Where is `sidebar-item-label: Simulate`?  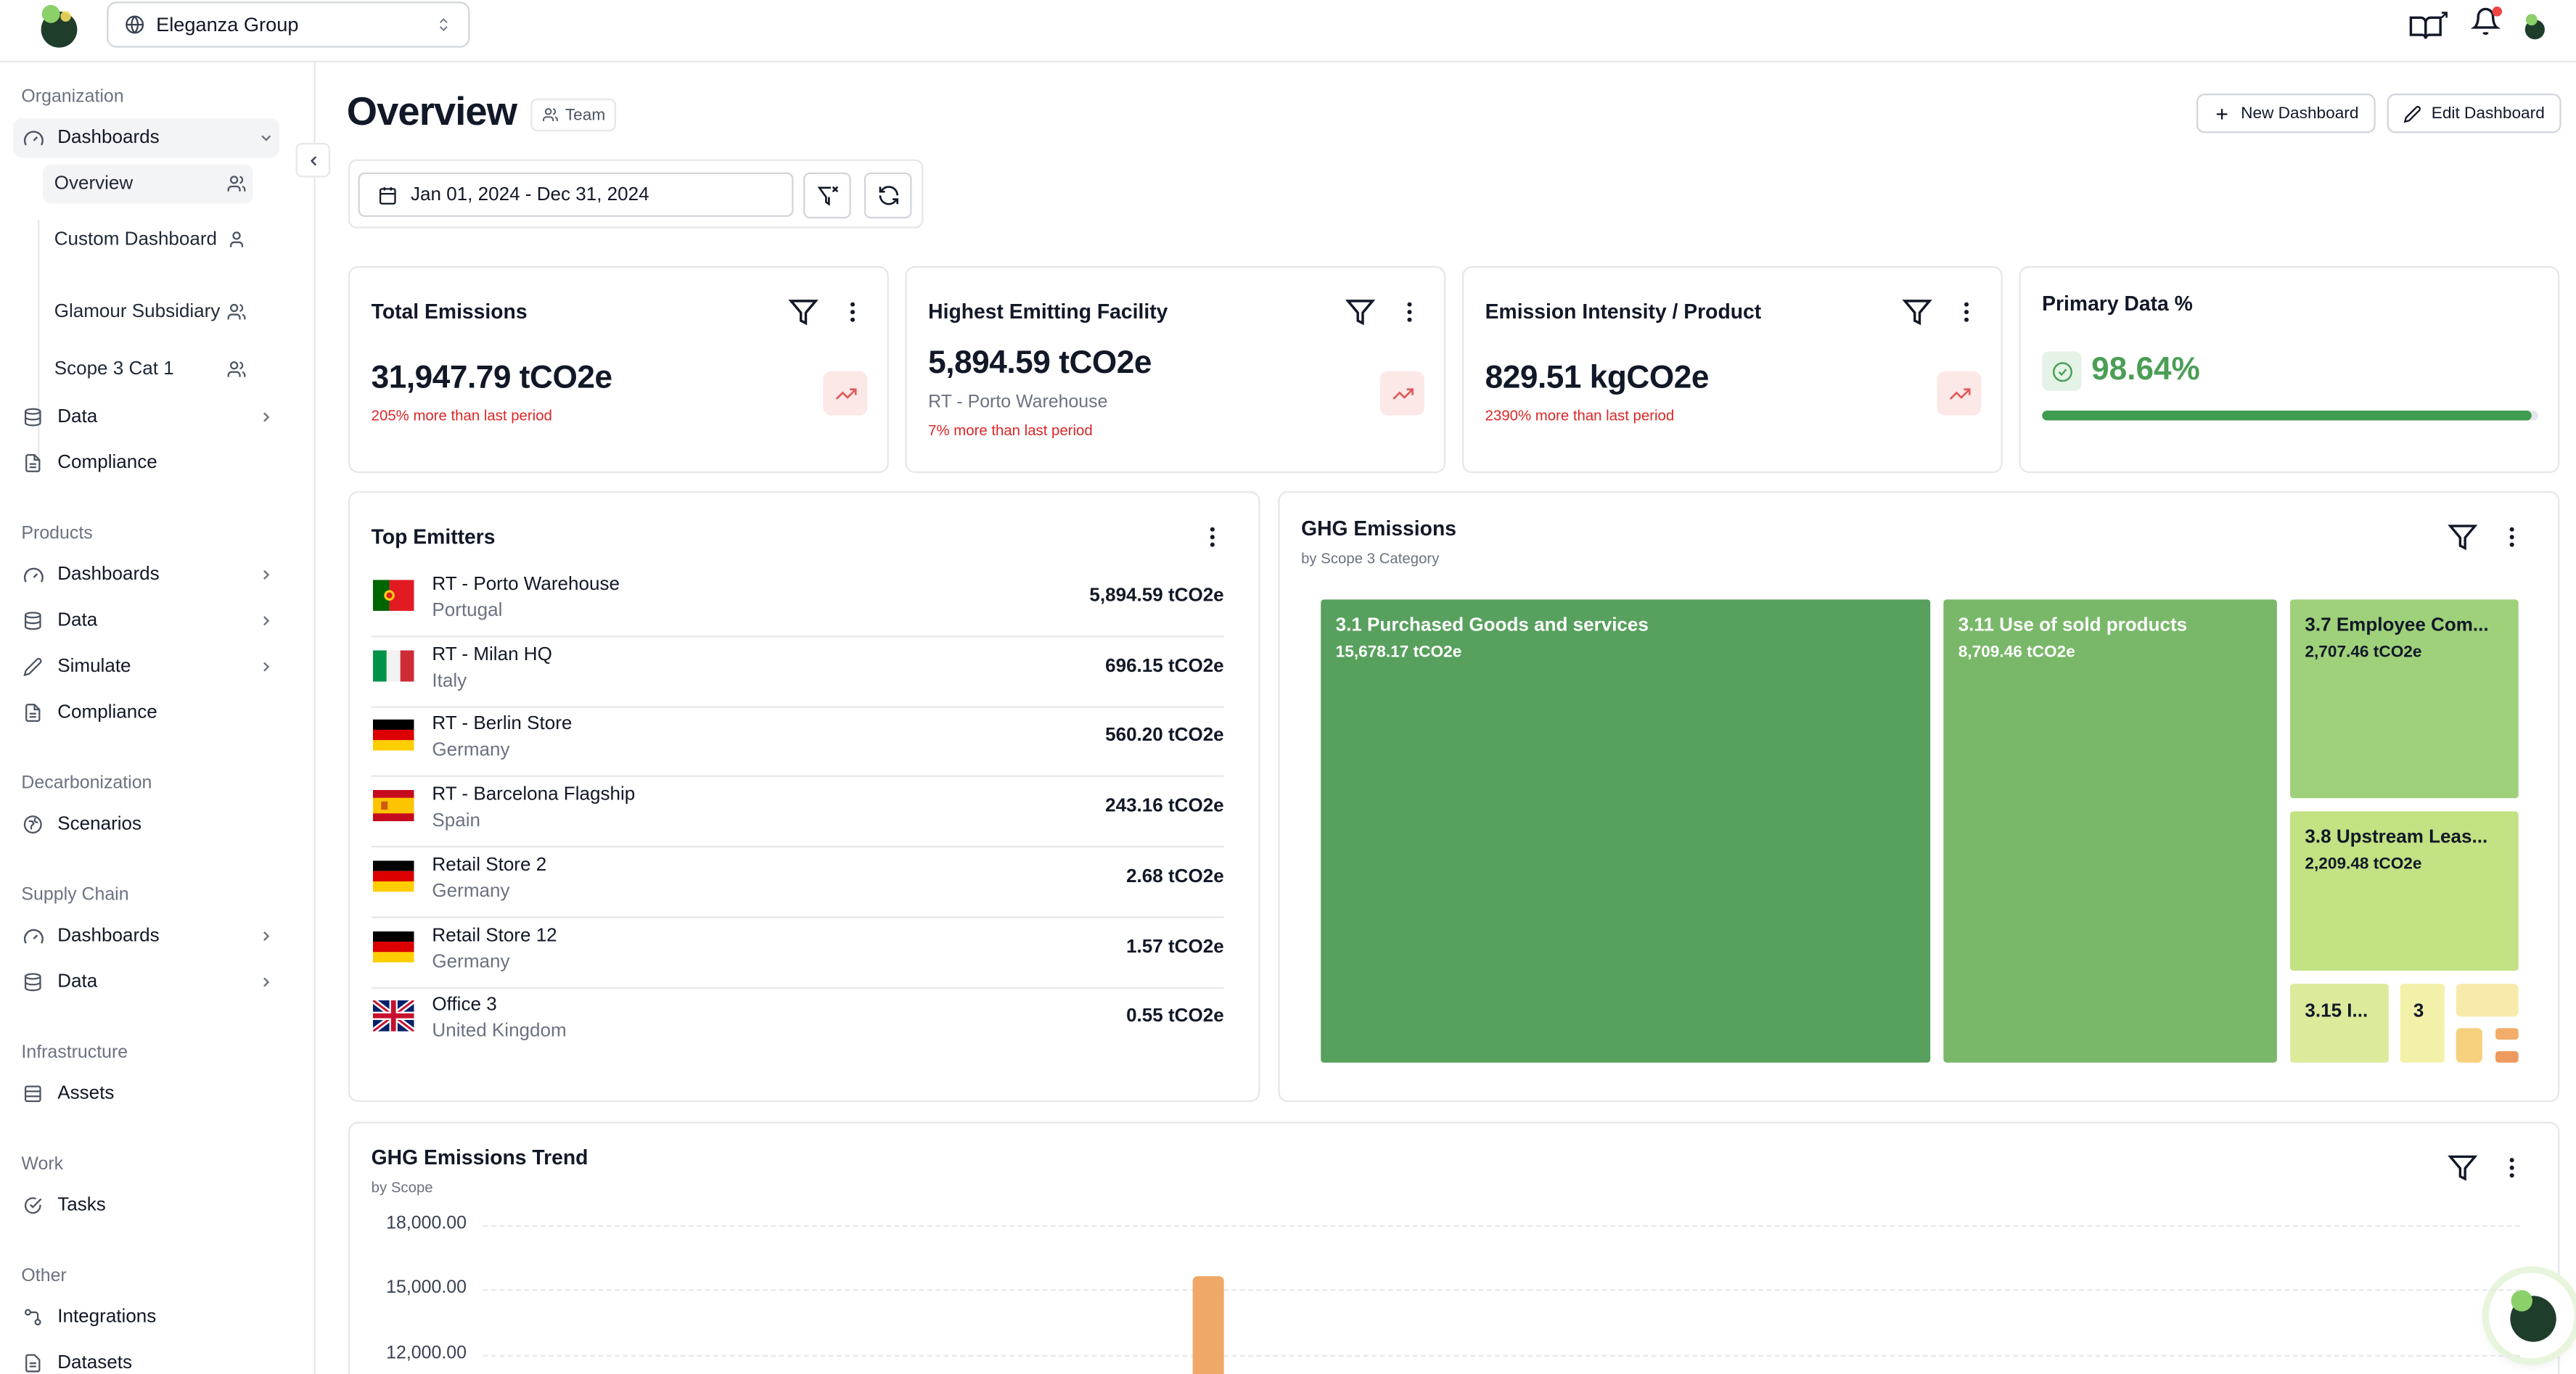
sidebar-item-label: Simulate is located at coordinates (94, 667).